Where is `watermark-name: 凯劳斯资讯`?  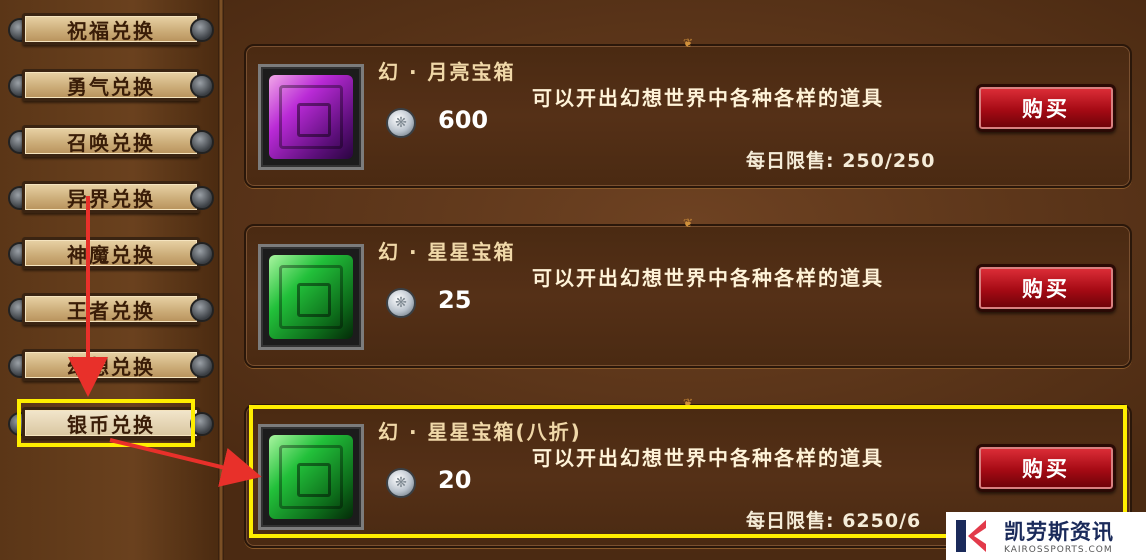 watermark-name: 凯劳斯资讯 is located at coordinates (1059, 532).